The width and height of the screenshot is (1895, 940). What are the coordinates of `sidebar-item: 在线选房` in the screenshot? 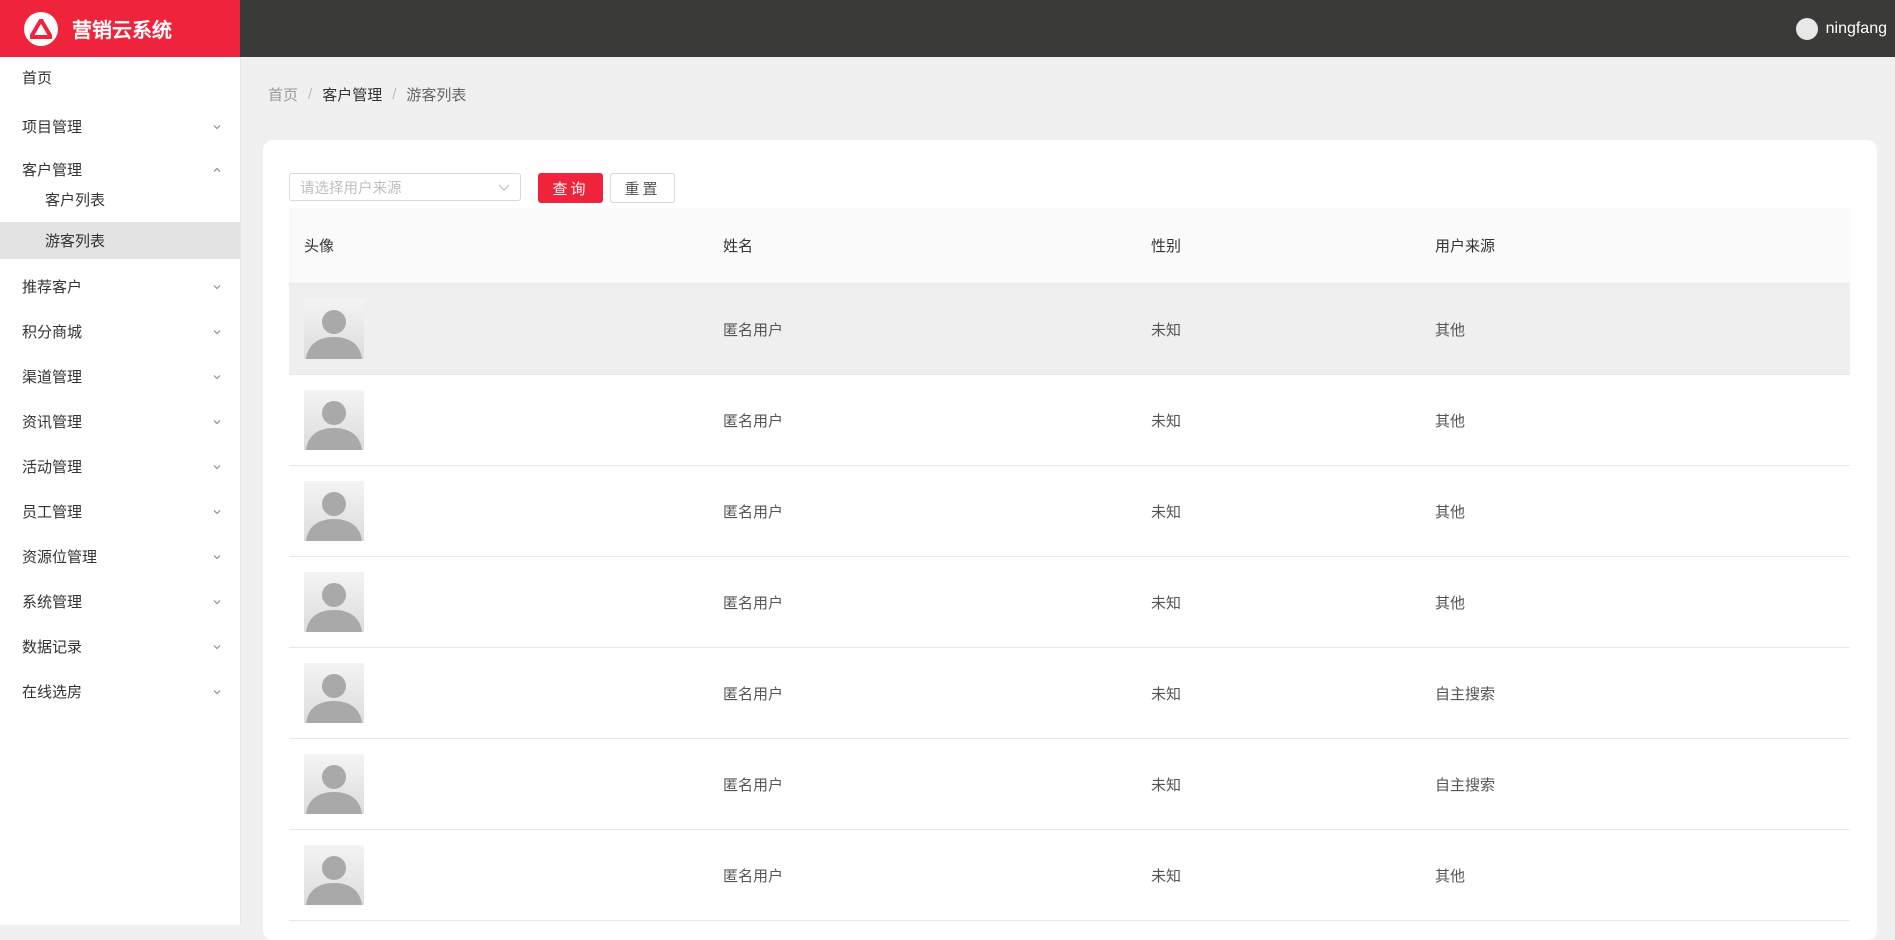 It's located at (120, 691).